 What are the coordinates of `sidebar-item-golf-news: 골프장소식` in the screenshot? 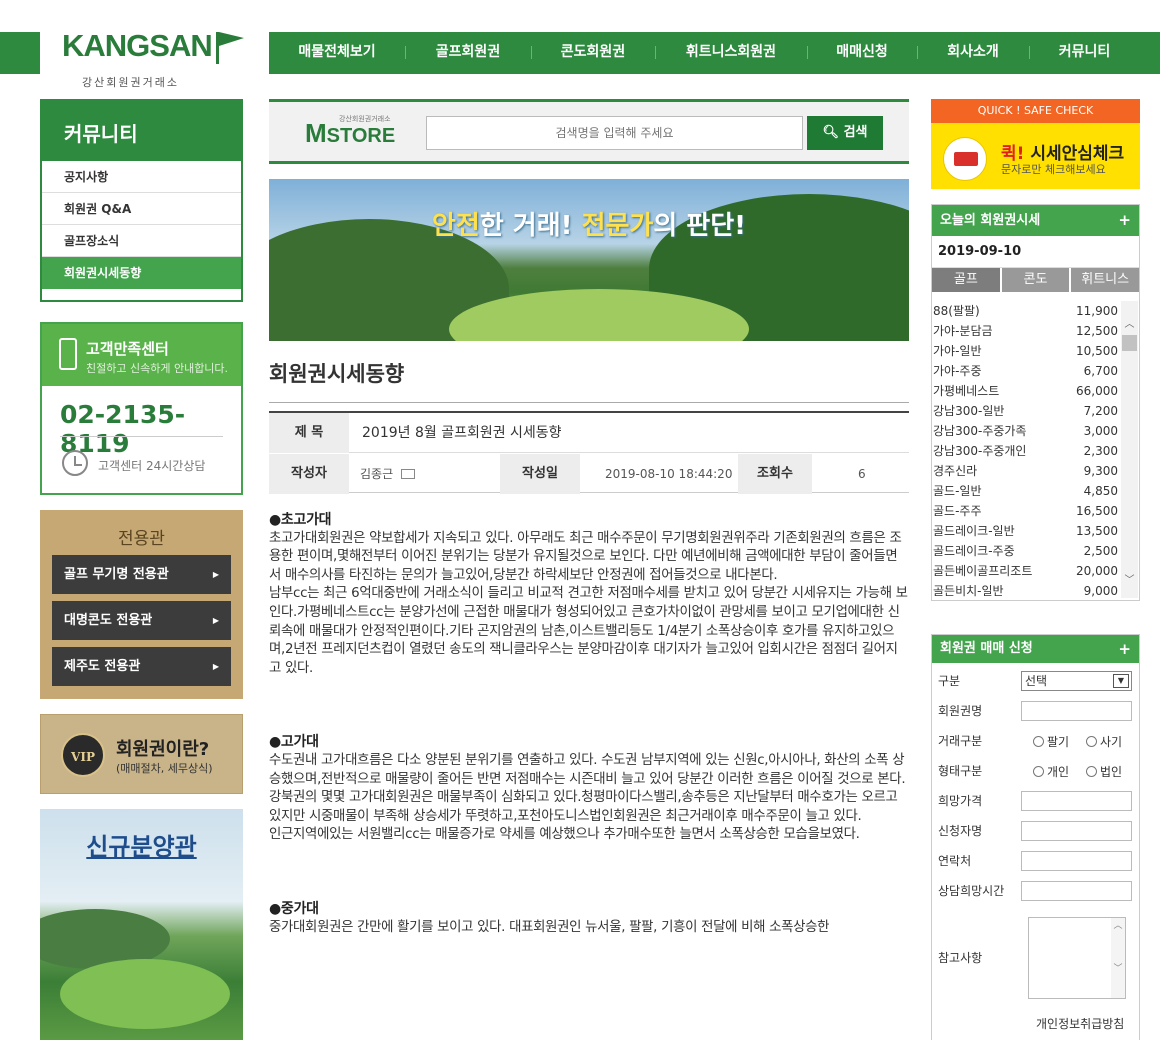 It's located at (141, 241).